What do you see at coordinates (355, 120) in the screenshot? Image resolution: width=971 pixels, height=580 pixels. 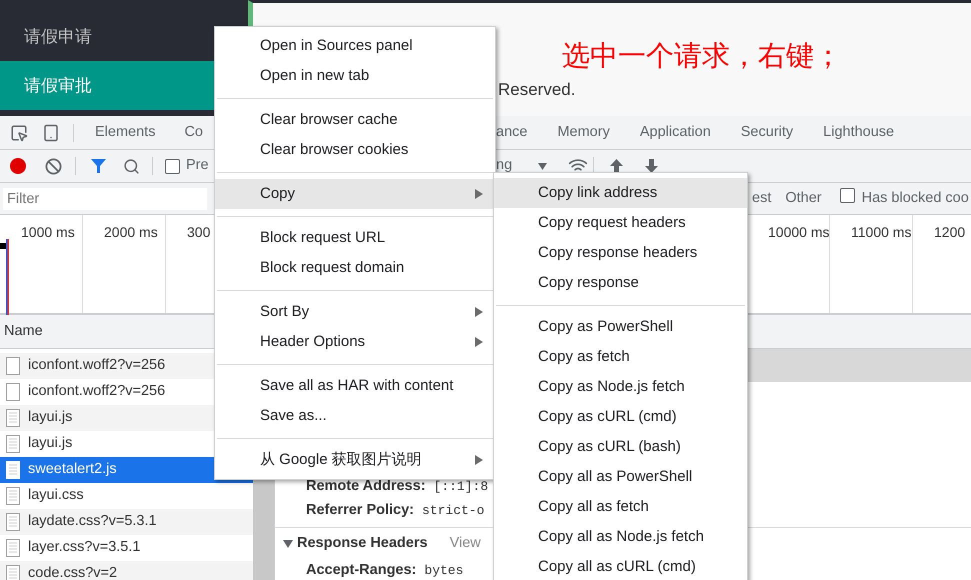 I see `menu-item: Clear browser cache` at bounding box center [355, 120].